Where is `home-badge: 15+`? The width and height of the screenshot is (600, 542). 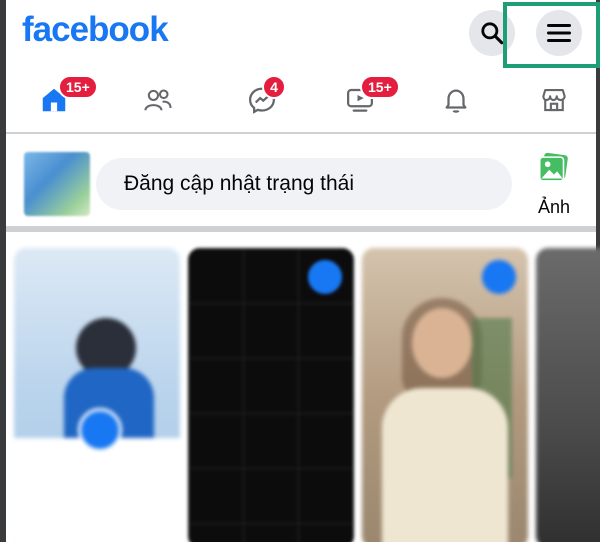
home-badge: 15+ is located at coordinates (78, 87).